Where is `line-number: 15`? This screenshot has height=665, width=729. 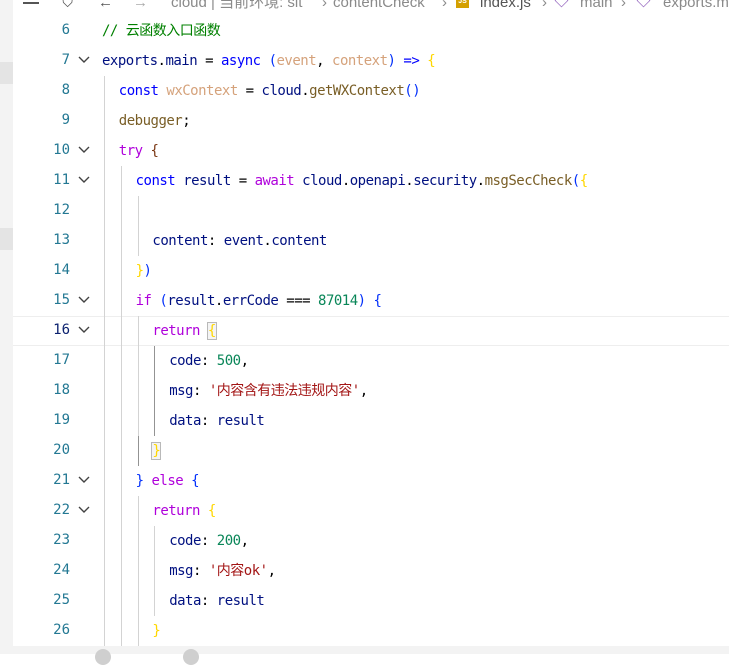 line-number: 15 is located at coordinates (61, 300).